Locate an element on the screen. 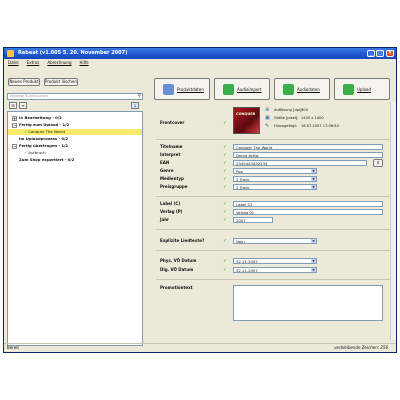 The height and width of the screenshot is (400, 400). size-info: Größe [pixel]: 1400 x 1400 is located at coordinates (299, 118).